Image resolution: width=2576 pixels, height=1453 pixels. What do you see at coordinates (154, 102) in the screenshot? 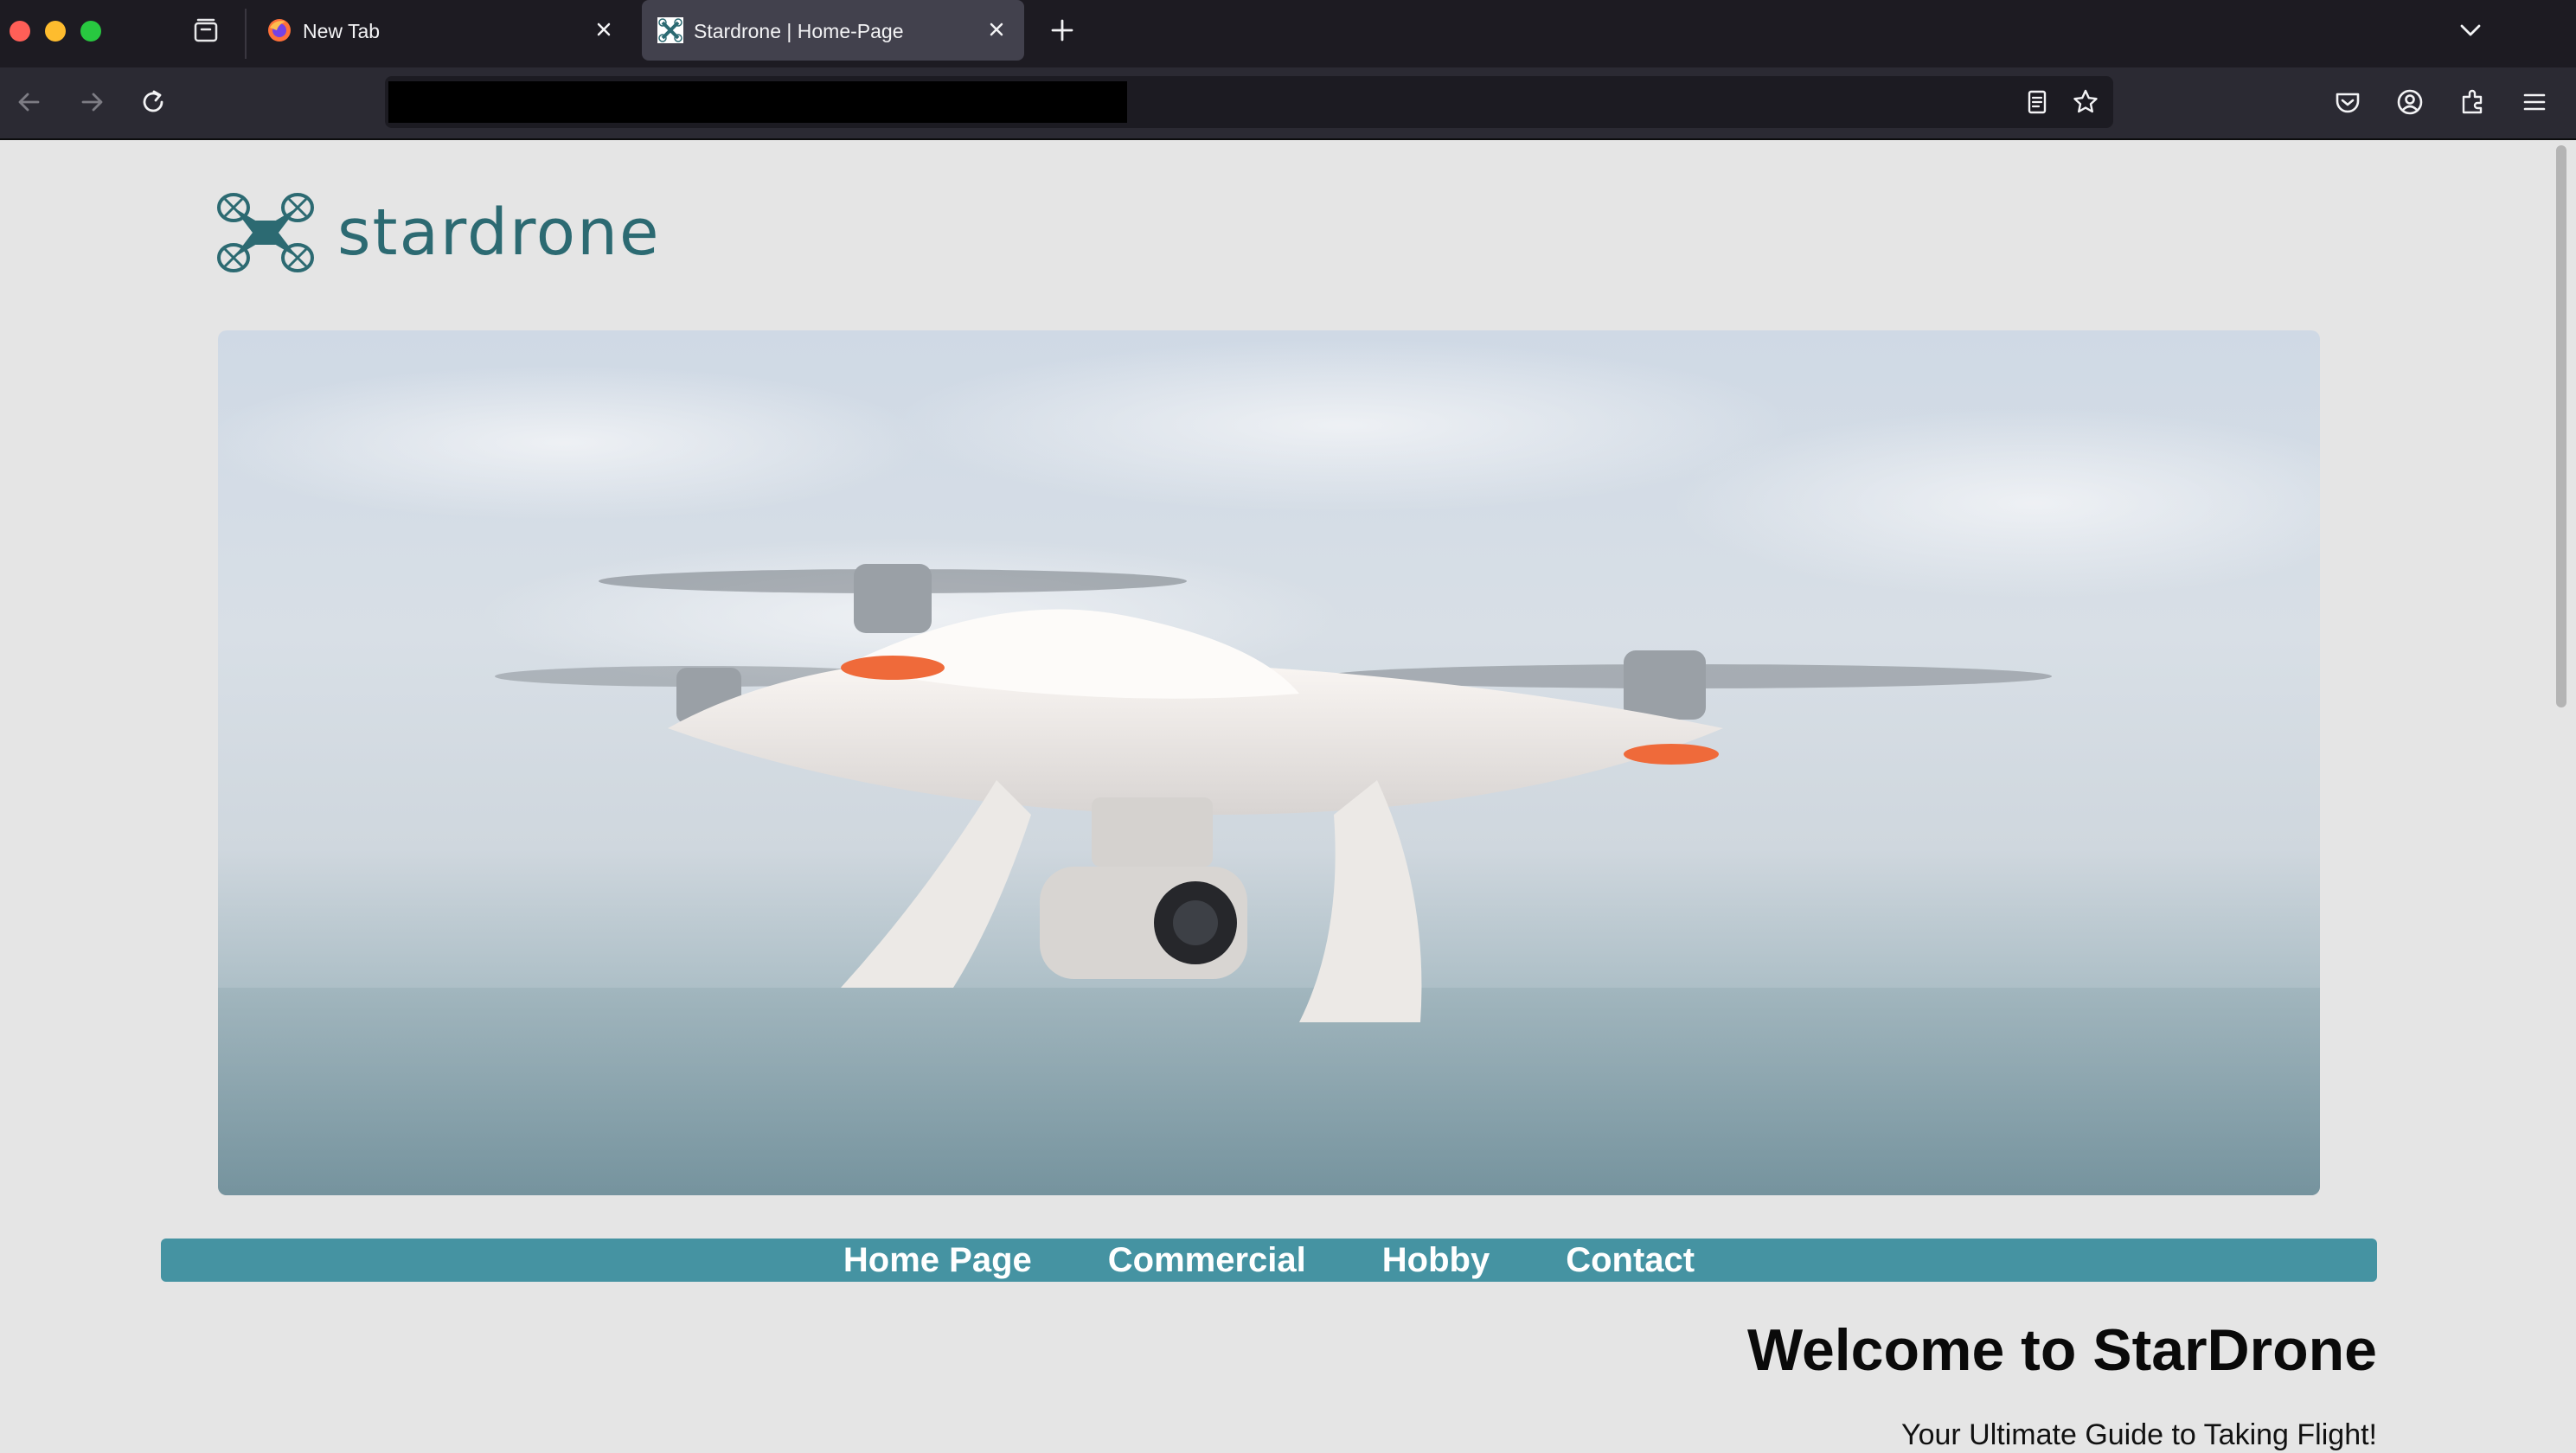
I see `reload-icon` at bounding box center [154, 102].